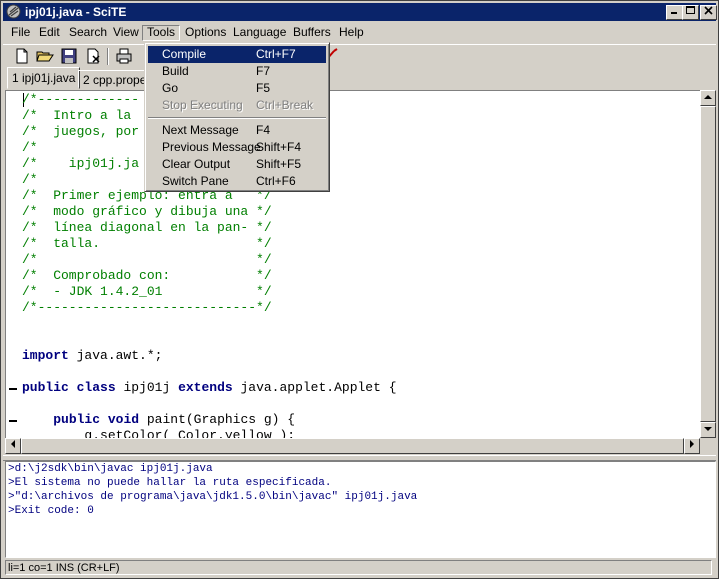 This screenshot has width=719, height=579. What do you see at coordinates (205, 33) in the screenshot?
I see `menu-options: Options` at bounding box center [205, 33].